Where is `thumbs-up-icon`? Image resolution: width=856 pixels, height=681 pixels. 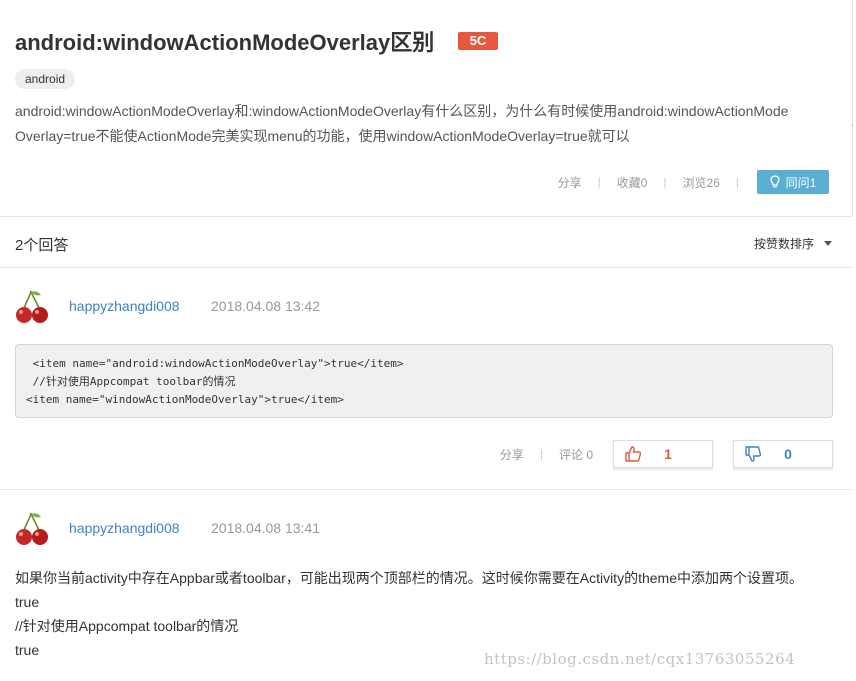 thumbs-up-icon is located at coordinates (633, 454).